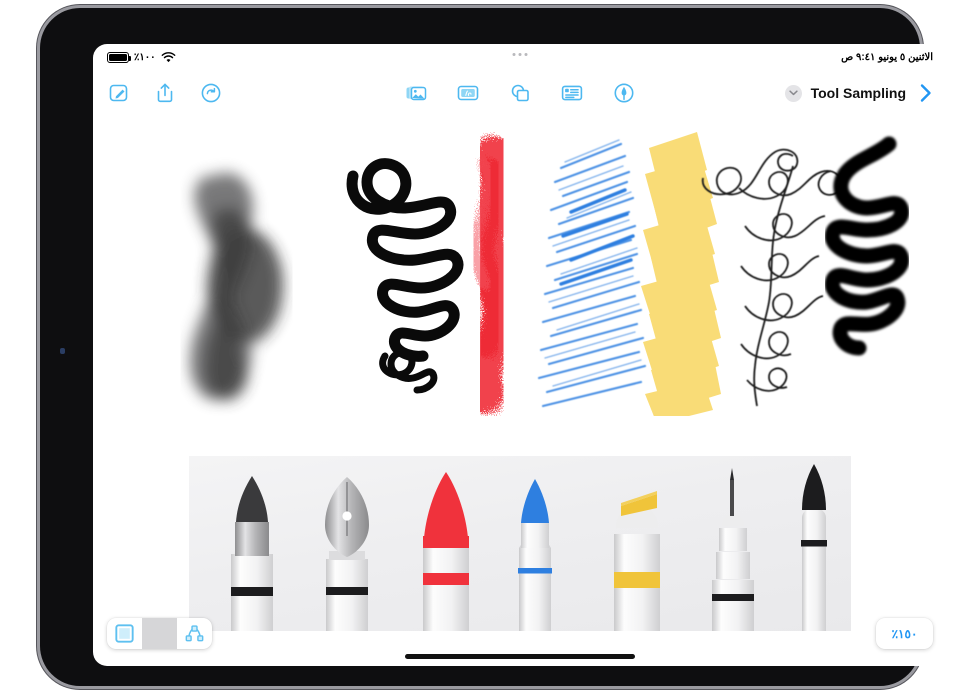 The image size is (960, 694). Describe the element at coordinates (858, 93) in the screenshot. I see `document-title: Tool Sampling` at that location.